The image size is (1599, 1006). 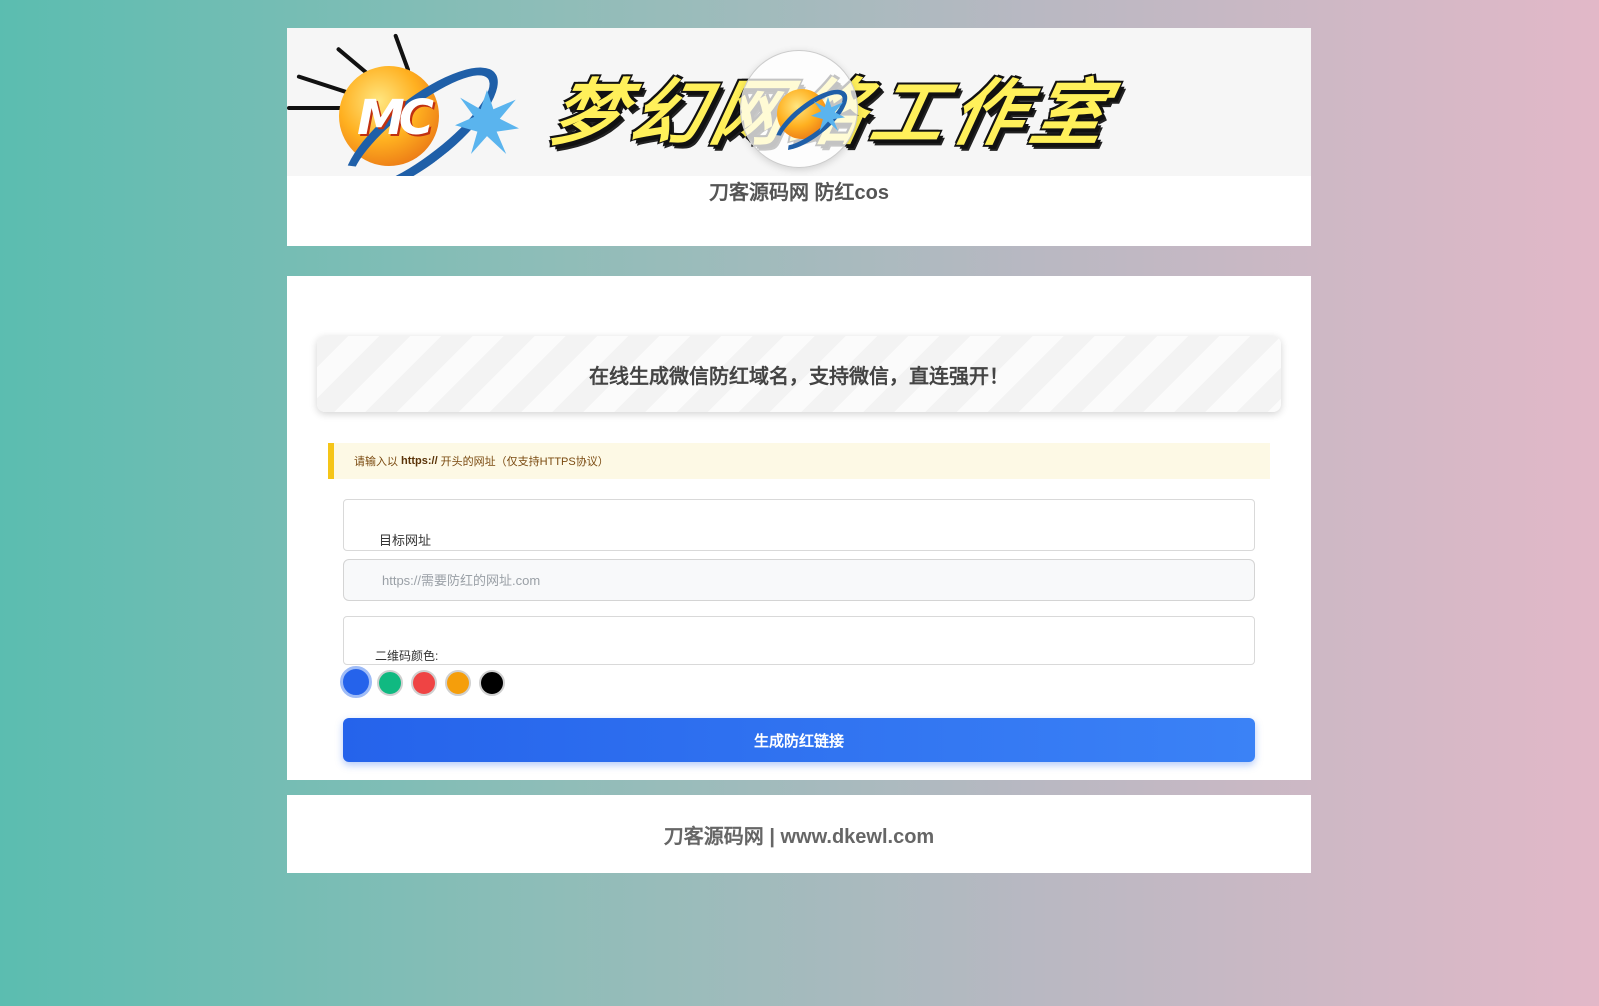 What do you see at coordinates (799, 837) in the screenshot?
I see `footer-text: 刀客源码网 | www.dkewl.com` at bounding box center [799, 837].